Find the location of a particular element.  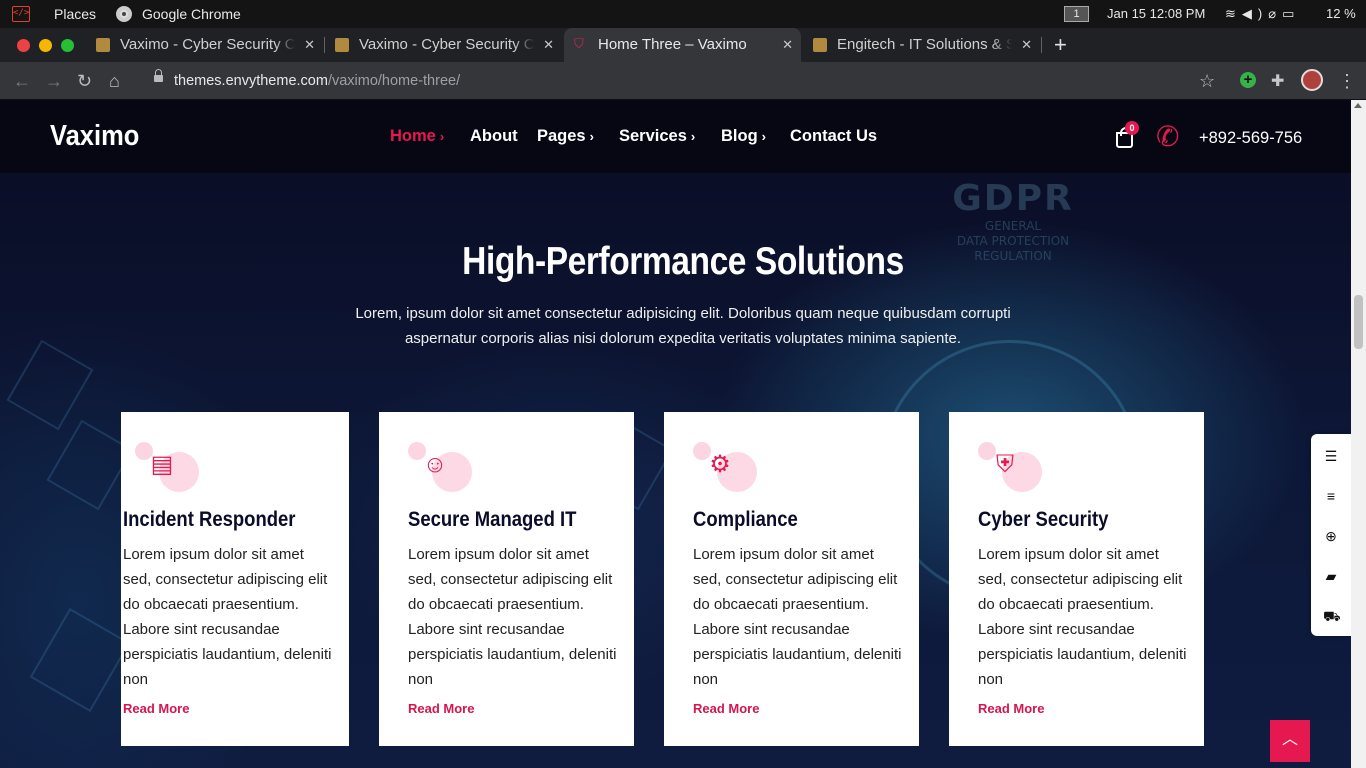

nav-blog: Blog › is located at coordinates (743, 136).